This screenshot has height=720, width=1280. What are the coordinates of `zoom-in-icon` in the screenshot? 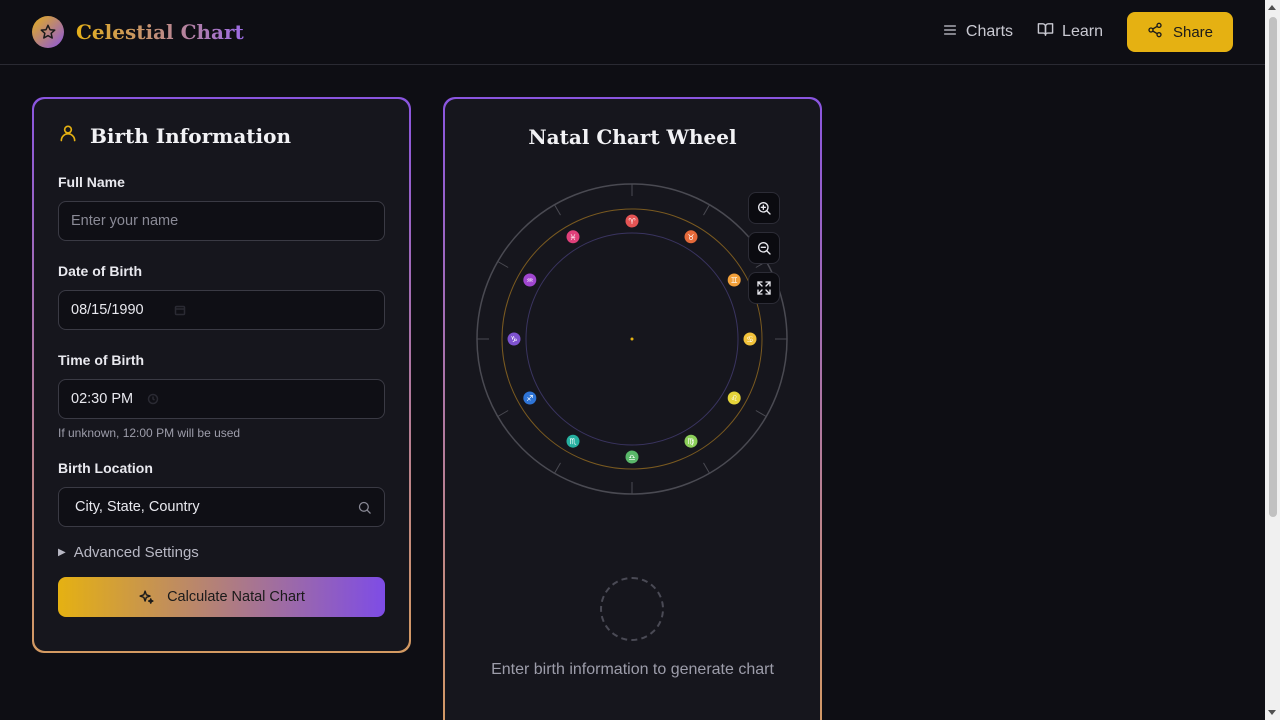 It's located at (764, 208).